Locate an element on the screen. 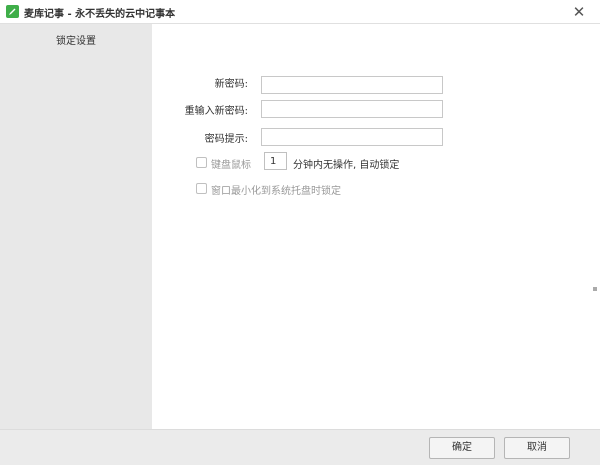 The height and width of the screenshot is (465, 600). resize-handle is located at coordinates (595, 289).